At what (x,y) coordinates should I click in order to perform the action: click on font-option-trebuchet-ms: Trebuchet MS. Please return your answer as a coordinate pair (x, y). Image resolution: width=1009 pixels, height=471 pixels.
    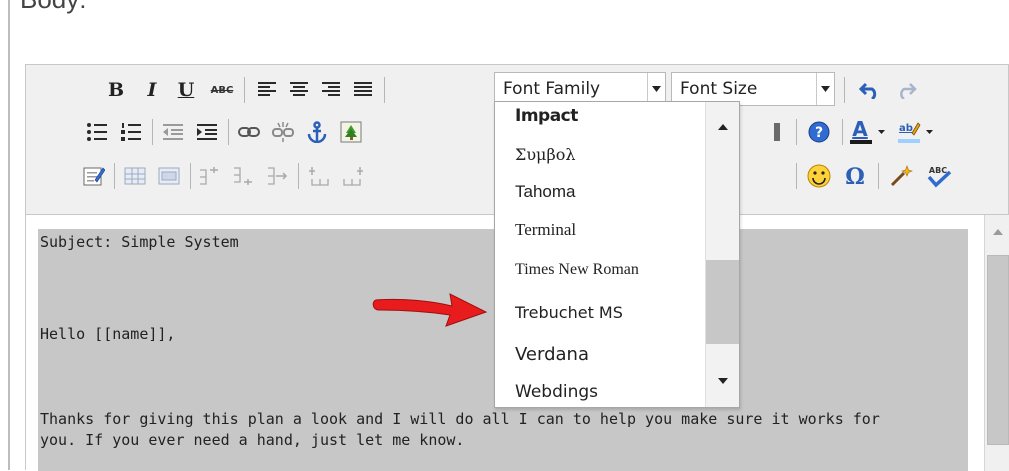
    Looking at the image, I should click on (569, 312).